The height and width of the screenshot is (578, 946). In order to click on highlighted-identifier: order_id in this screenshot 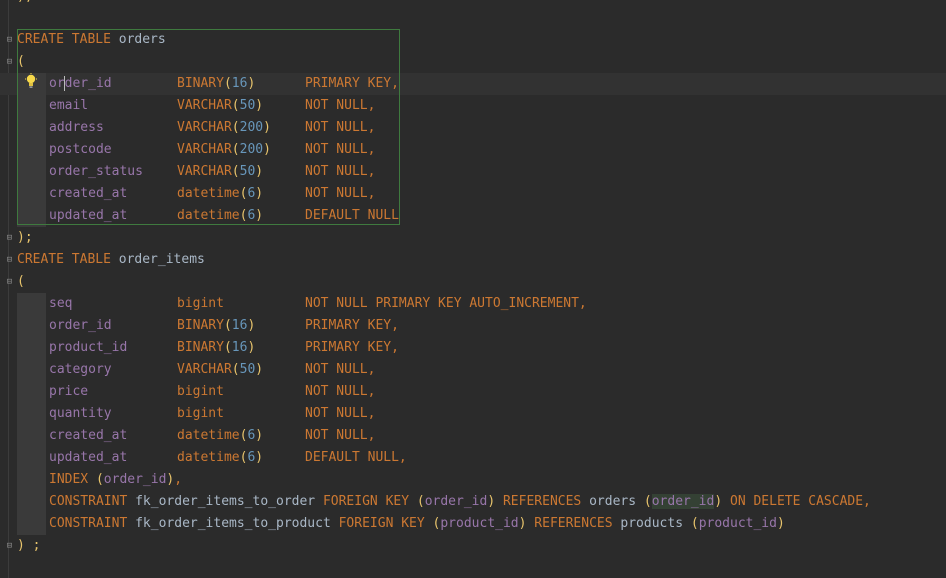, I will do `click(683, 501)`.